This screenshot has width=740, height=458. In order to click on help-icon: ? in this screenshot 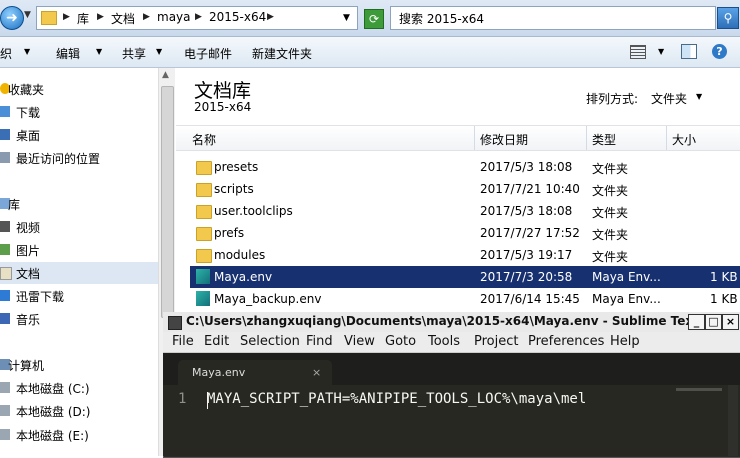, I will do `click(719, 51)`.